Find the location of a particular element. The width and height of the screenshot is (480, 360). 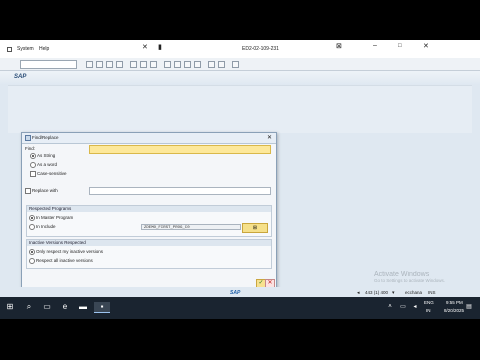

network-icon: ✕ is located at coordinates (145, 47).